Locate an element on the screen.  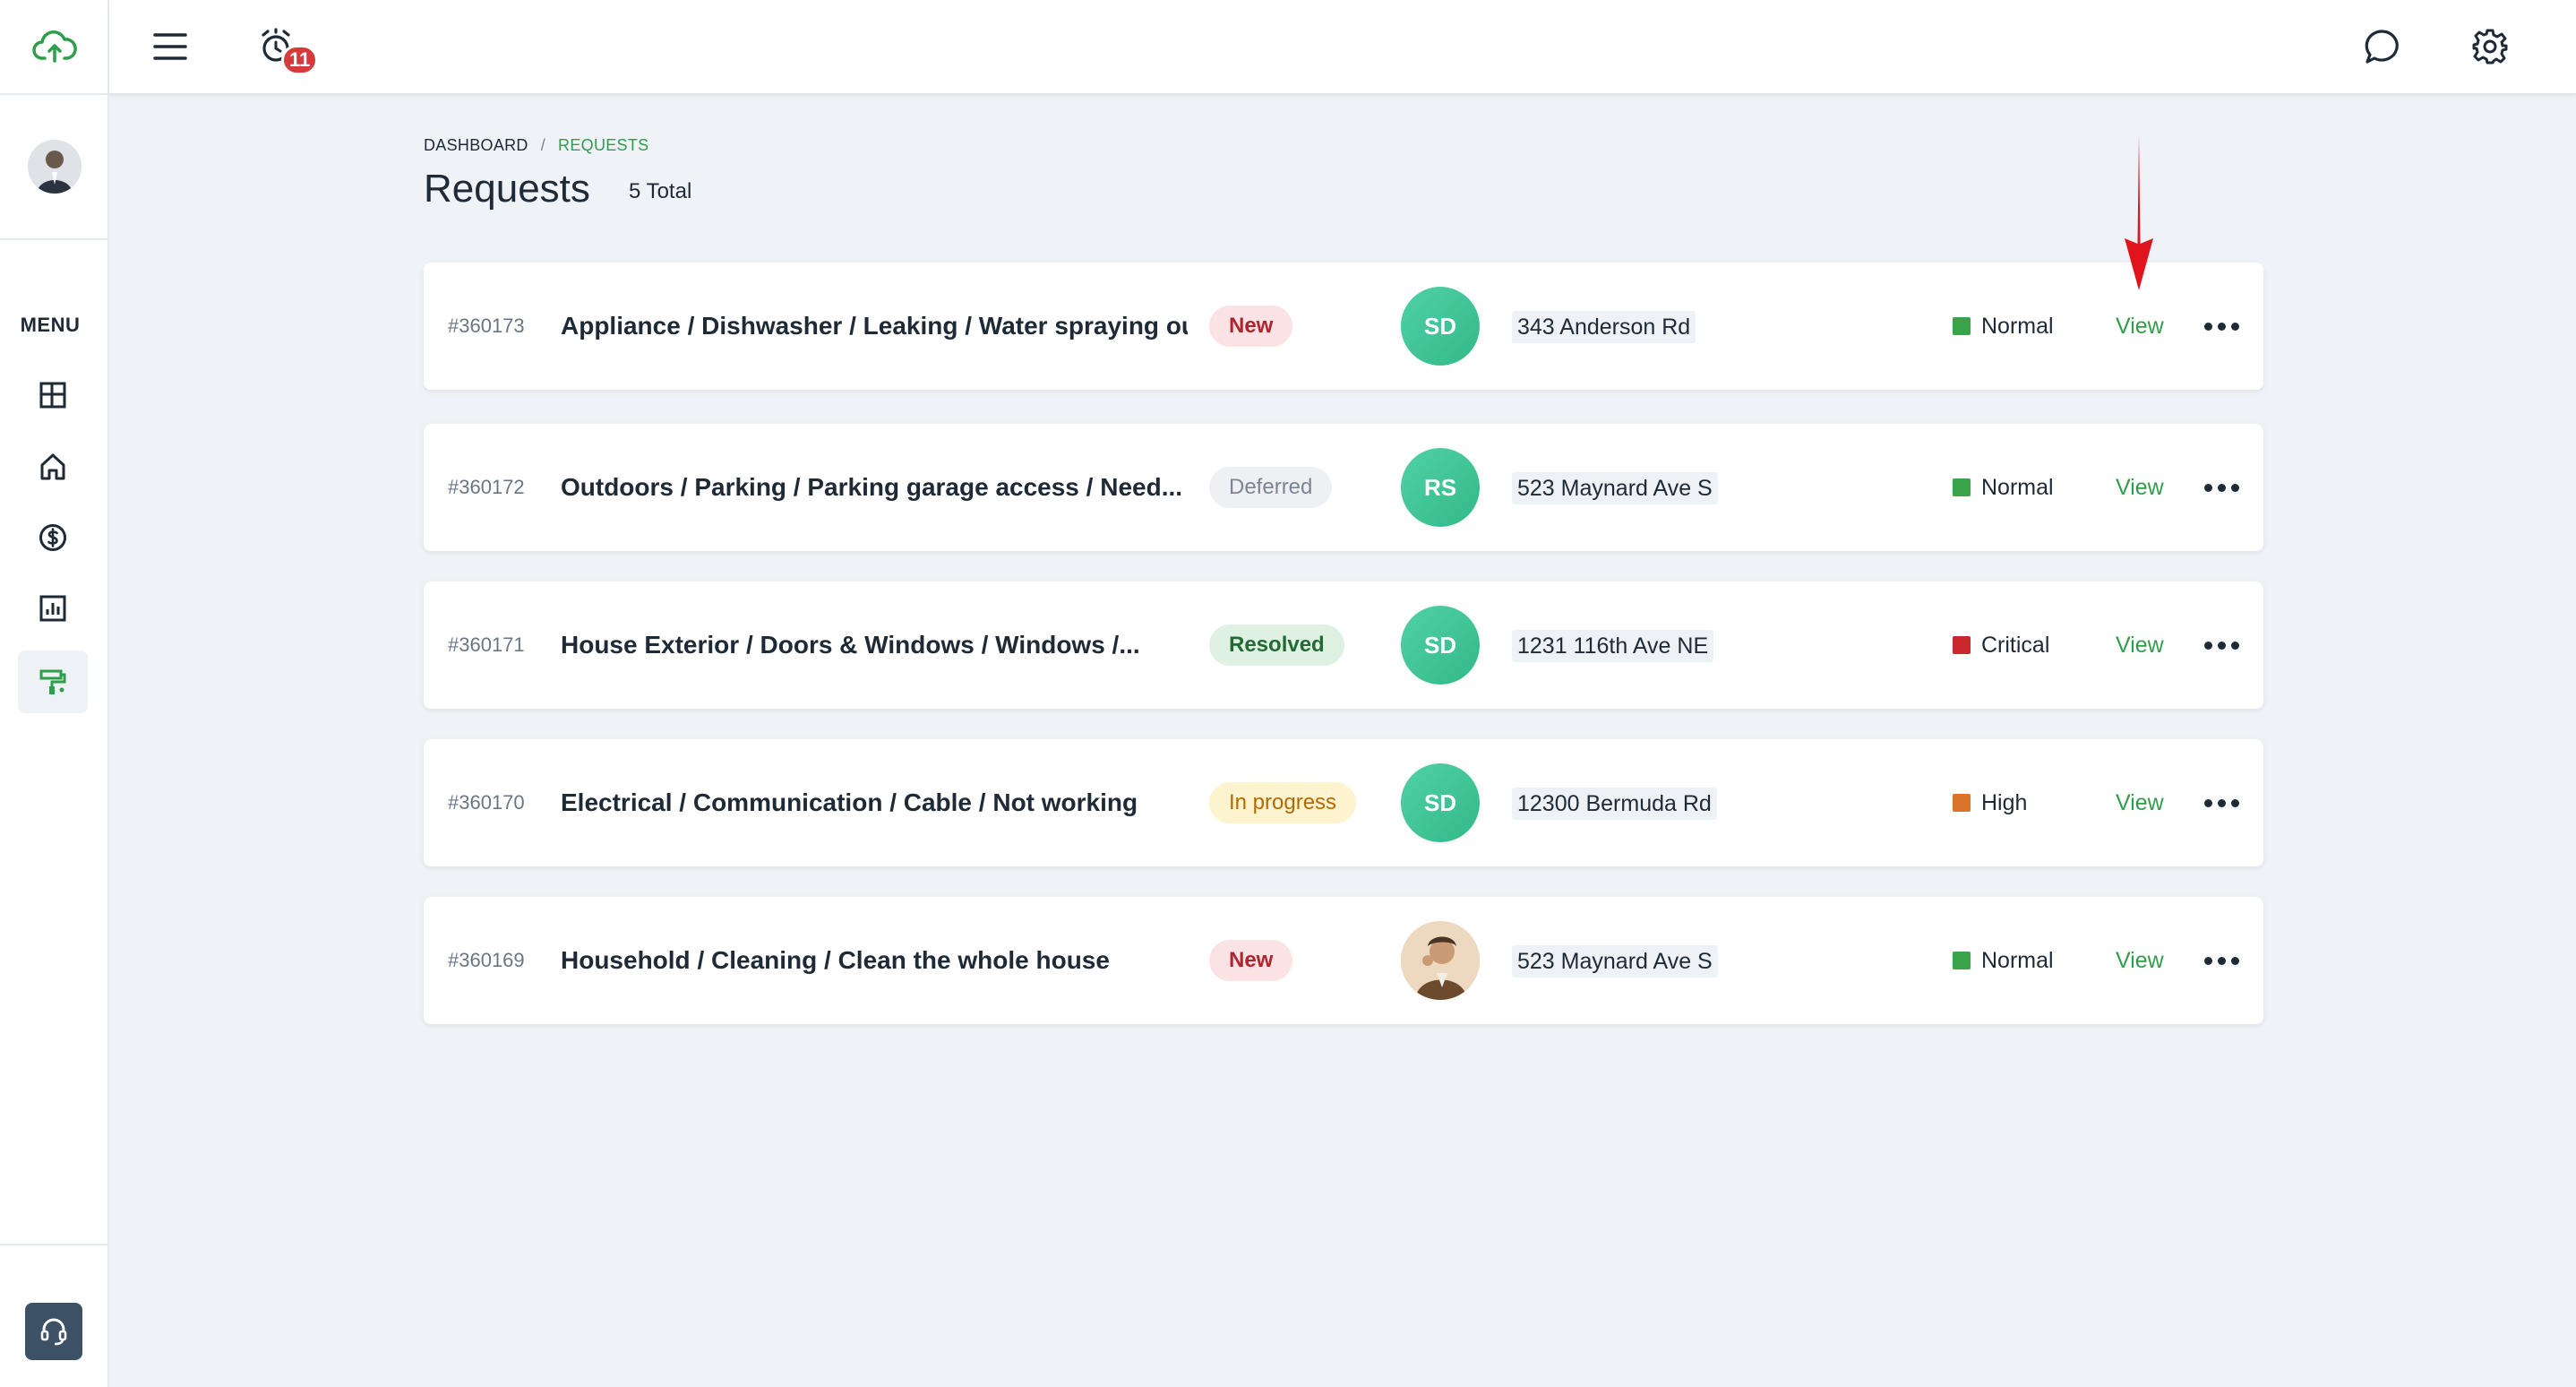
gear-icon is located at coordinates (2490, 47).